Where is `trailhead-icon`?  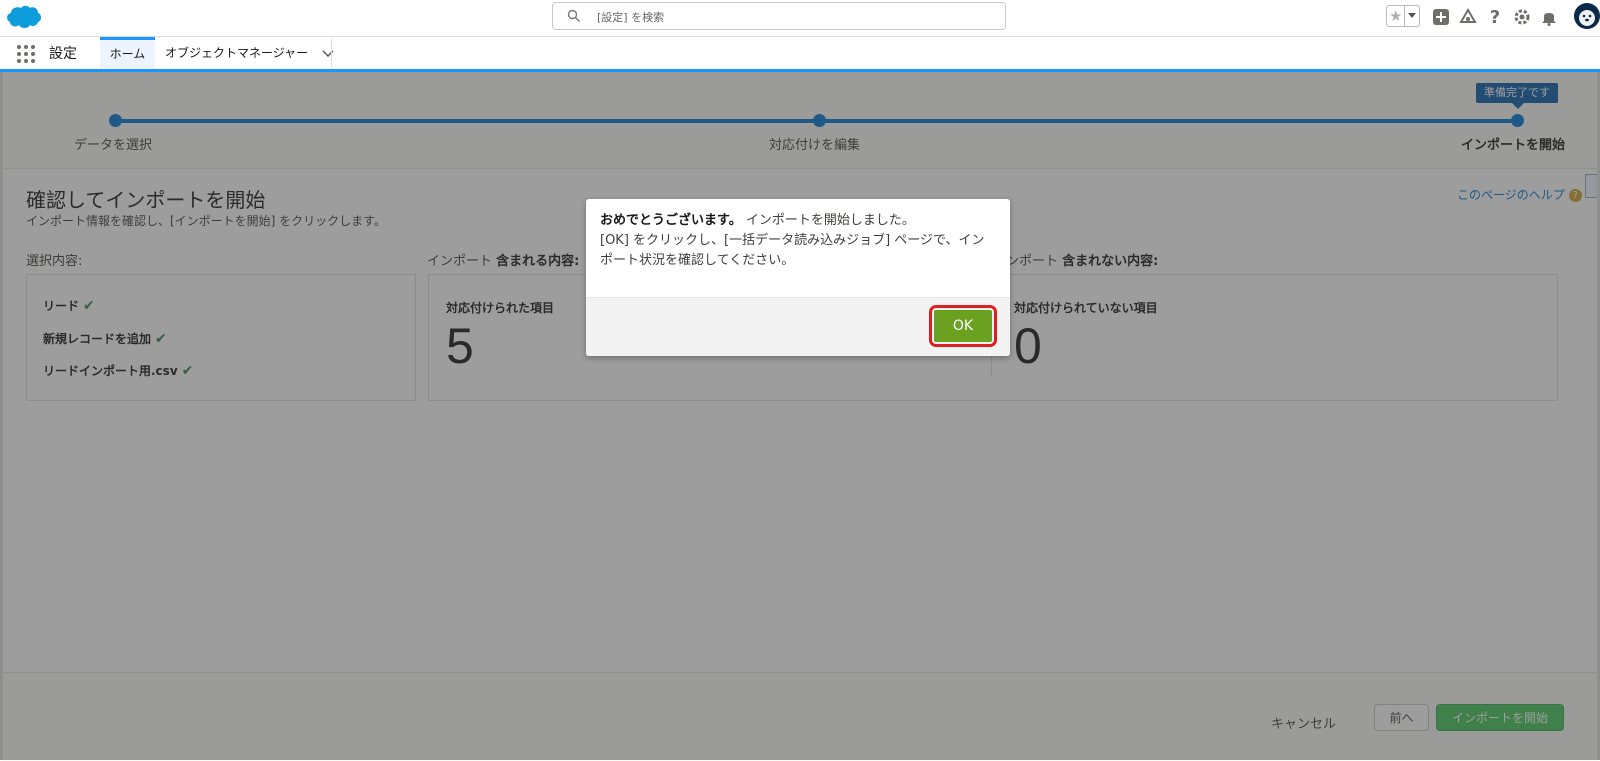
trailhead-icon is located at coordinates (1468, 17).